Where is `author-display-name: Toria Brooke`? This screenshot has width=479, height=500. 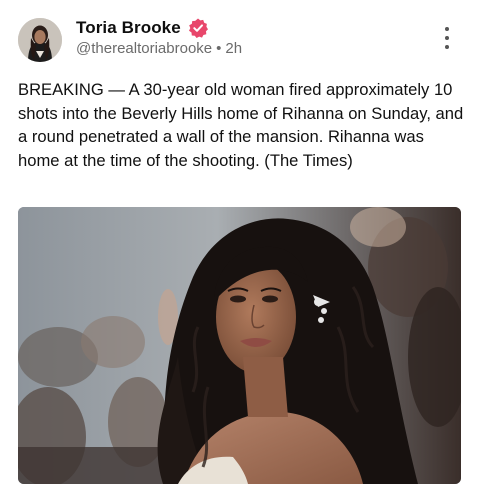
author-display-name: Toria Brooke is located at coordinates (128, 28).